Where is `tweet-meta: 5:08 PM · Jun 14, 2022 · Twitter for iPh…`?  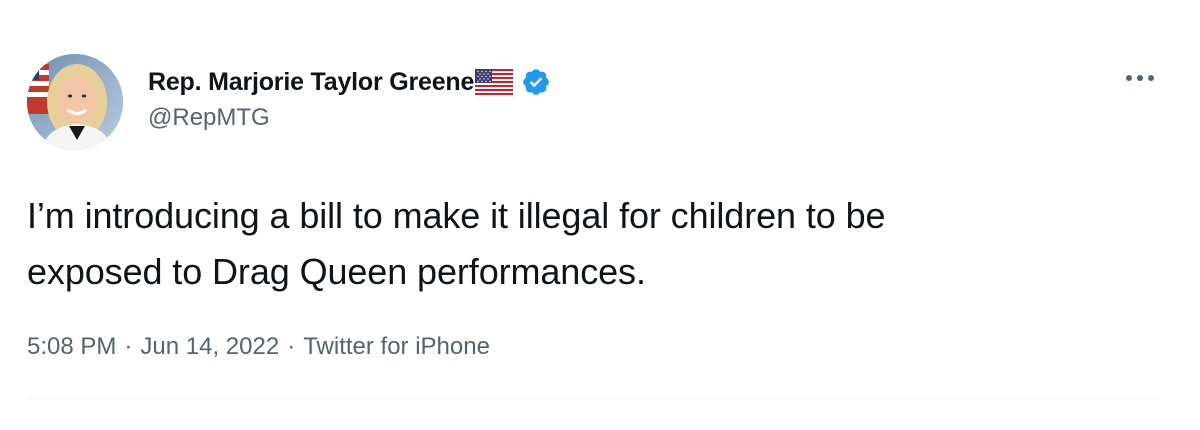 tweet-meta: 5:08 PM · Jun 14, 2022 · Twitter for iPh… is located at coordinates (258, 347).